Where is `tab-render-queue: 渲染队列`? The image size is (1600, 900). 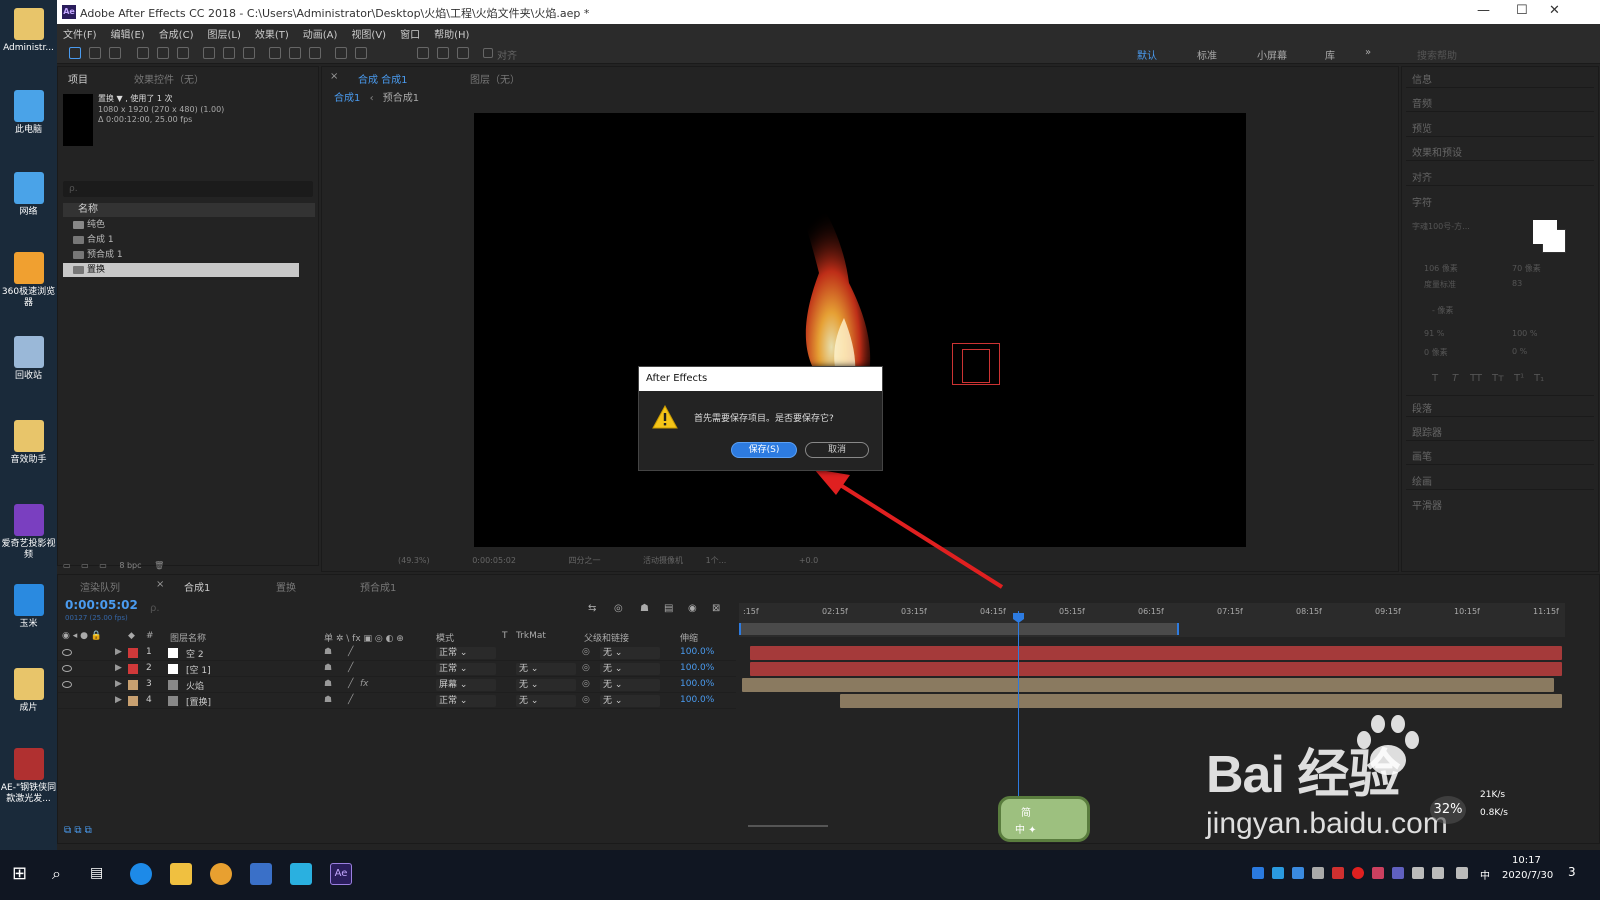 tab-render-queue: 渲染队列 is located at coordinates (100, 586).